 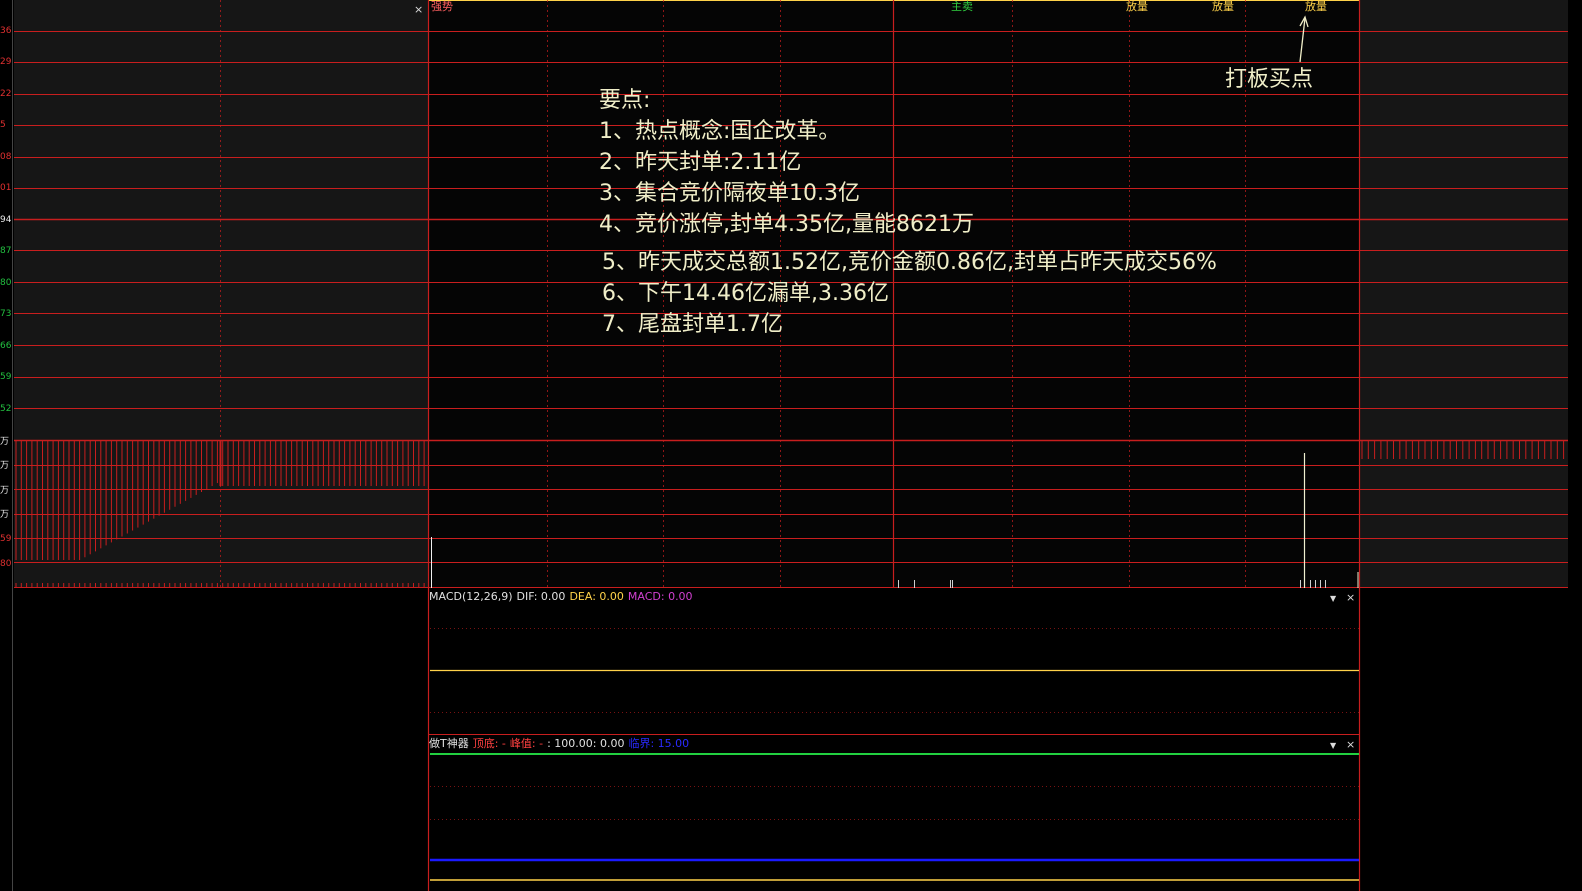 What do you see at coordinates (660, 596) in the screenshot?
I see `macd-value: MACD: 0.00` at bounding box center [660, 596].